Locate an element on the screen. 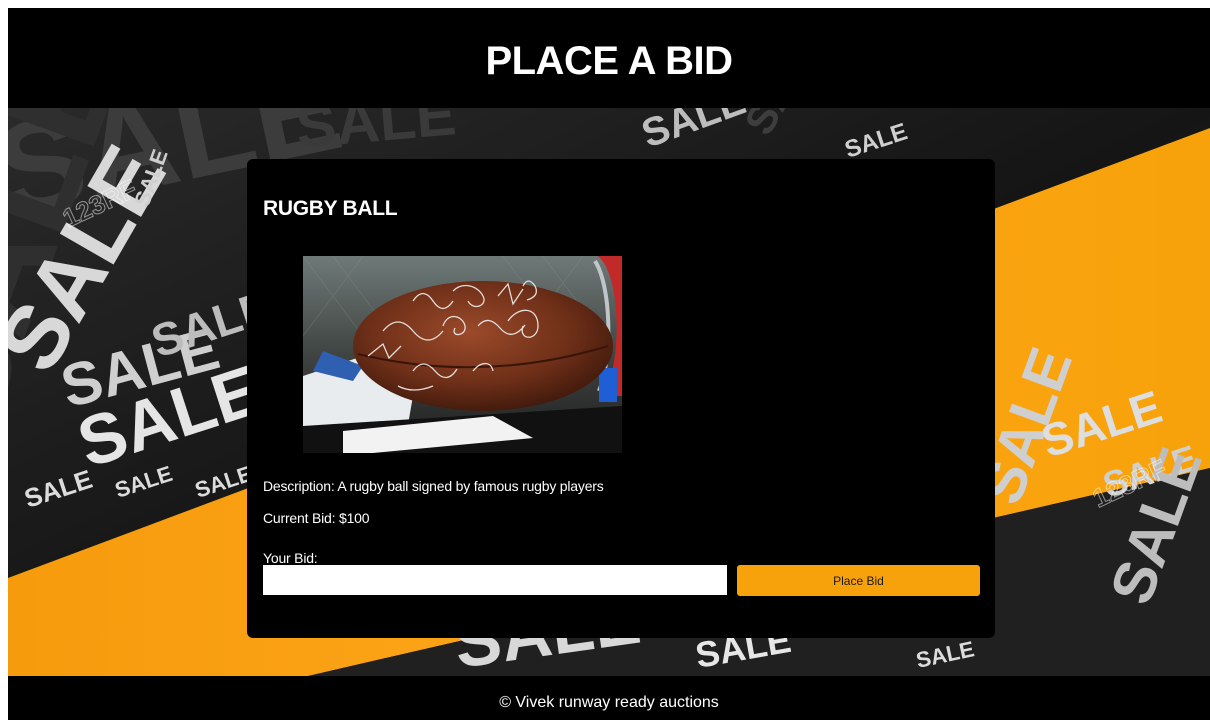  page-footer: © Vivek runway ready auctions is located at coordinates (609, 698).